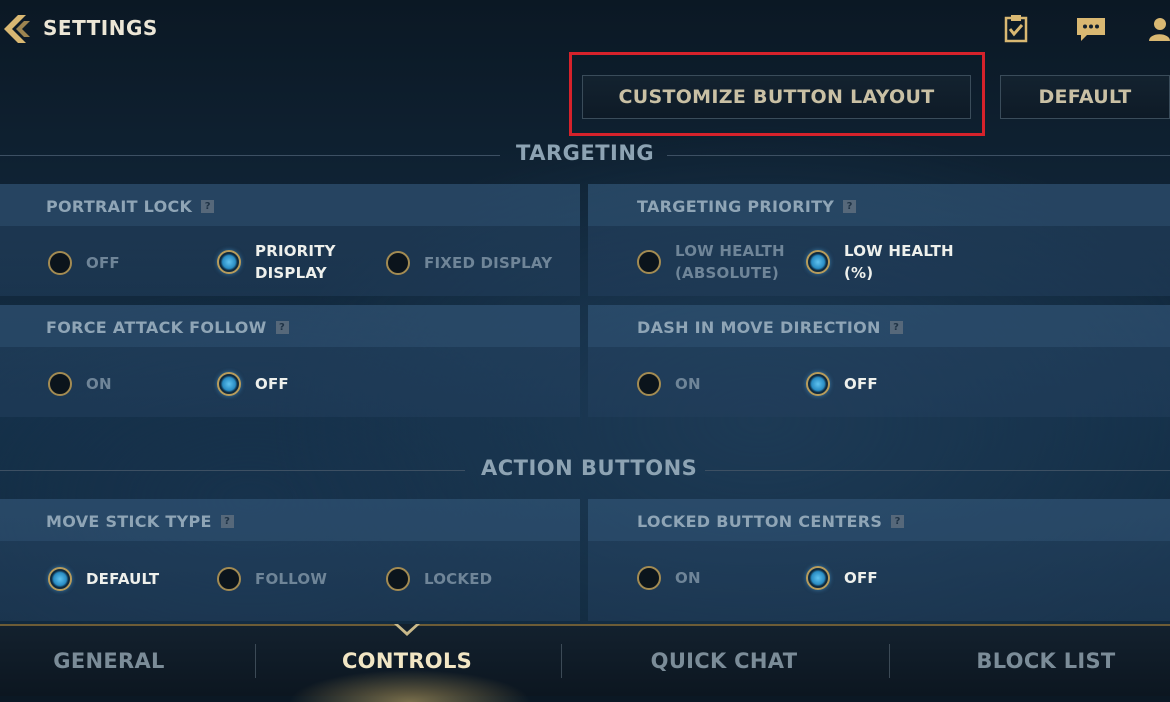 This screenshot has height=702, width=1170. I want to click on section-header-action-buttons: ACTION BUTTONS, so click(585, 470).